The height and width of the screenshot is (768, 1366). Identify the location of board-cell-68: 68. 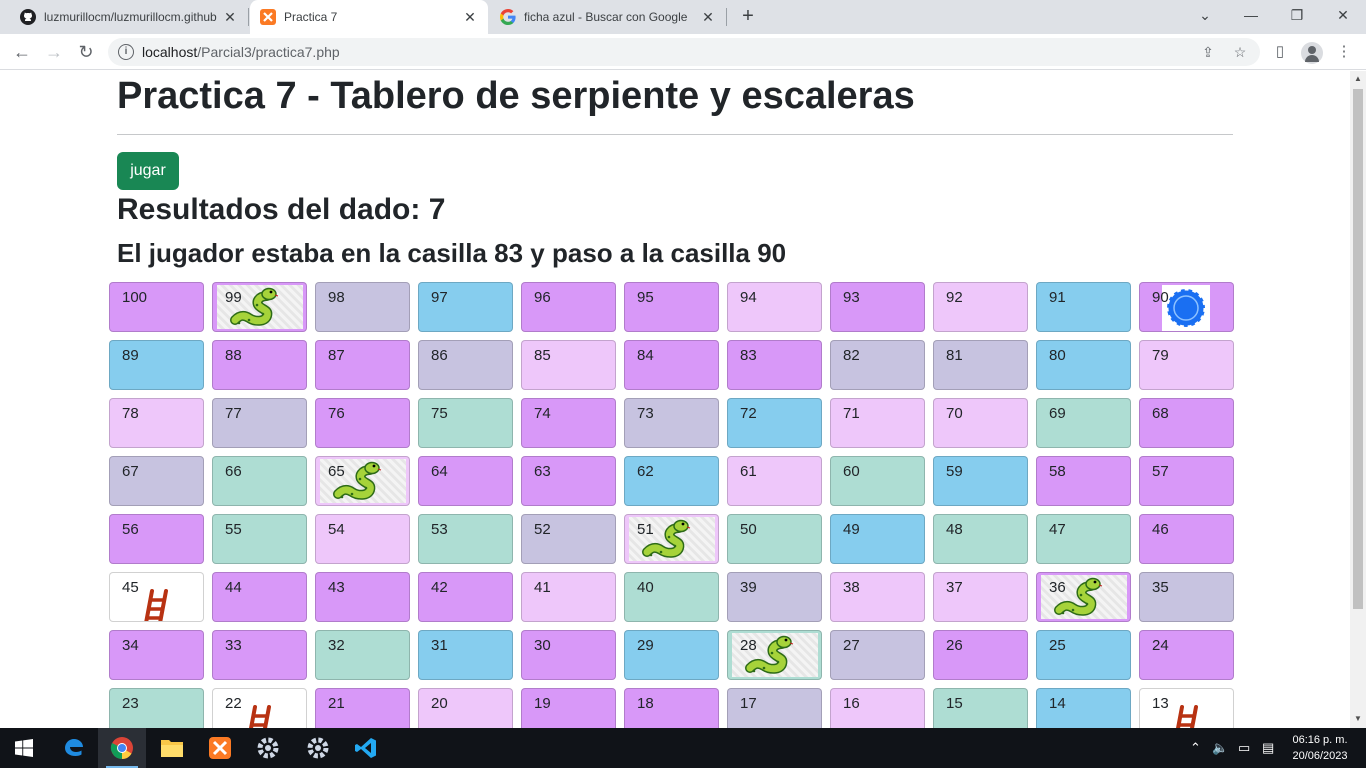
(1186, 423).